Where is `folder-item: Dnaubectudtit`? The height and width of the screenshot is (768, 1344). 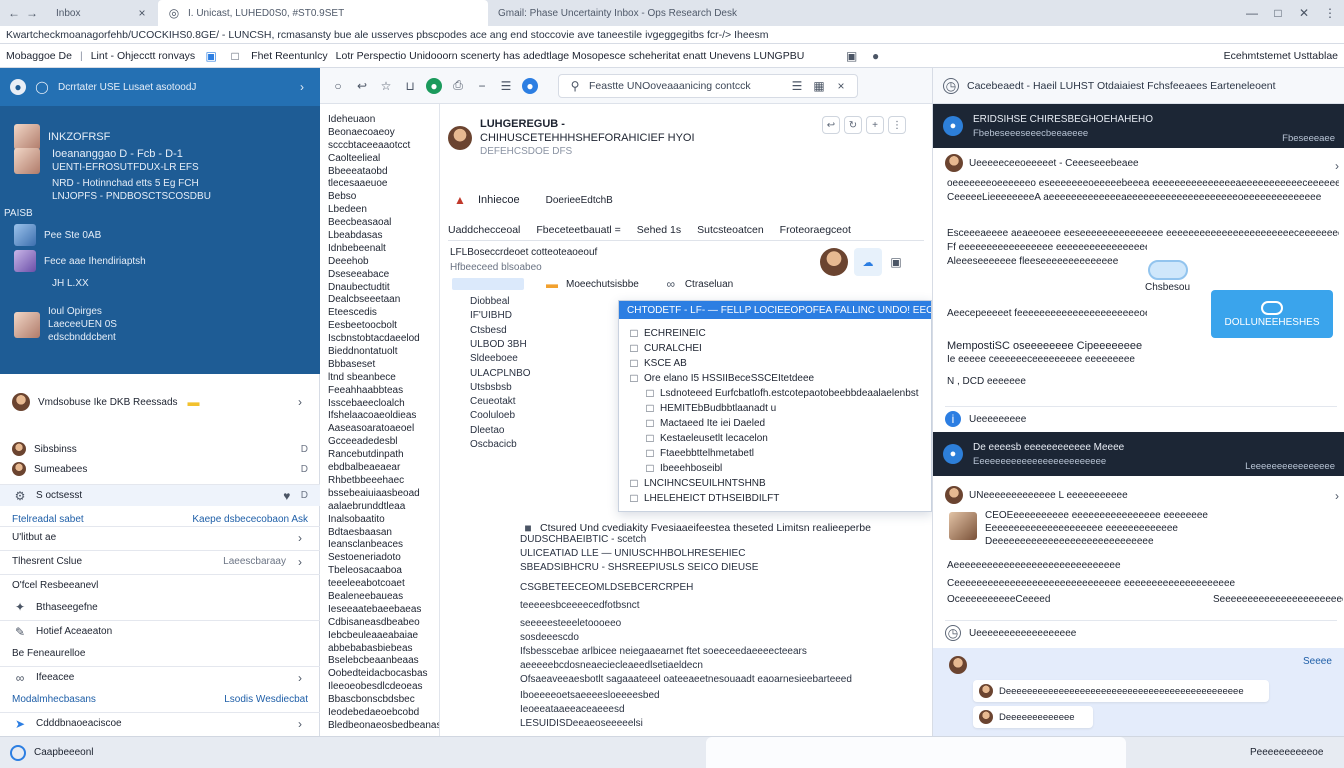
folder-item: Dnaubectudtit is located at coordinates (383, 288).